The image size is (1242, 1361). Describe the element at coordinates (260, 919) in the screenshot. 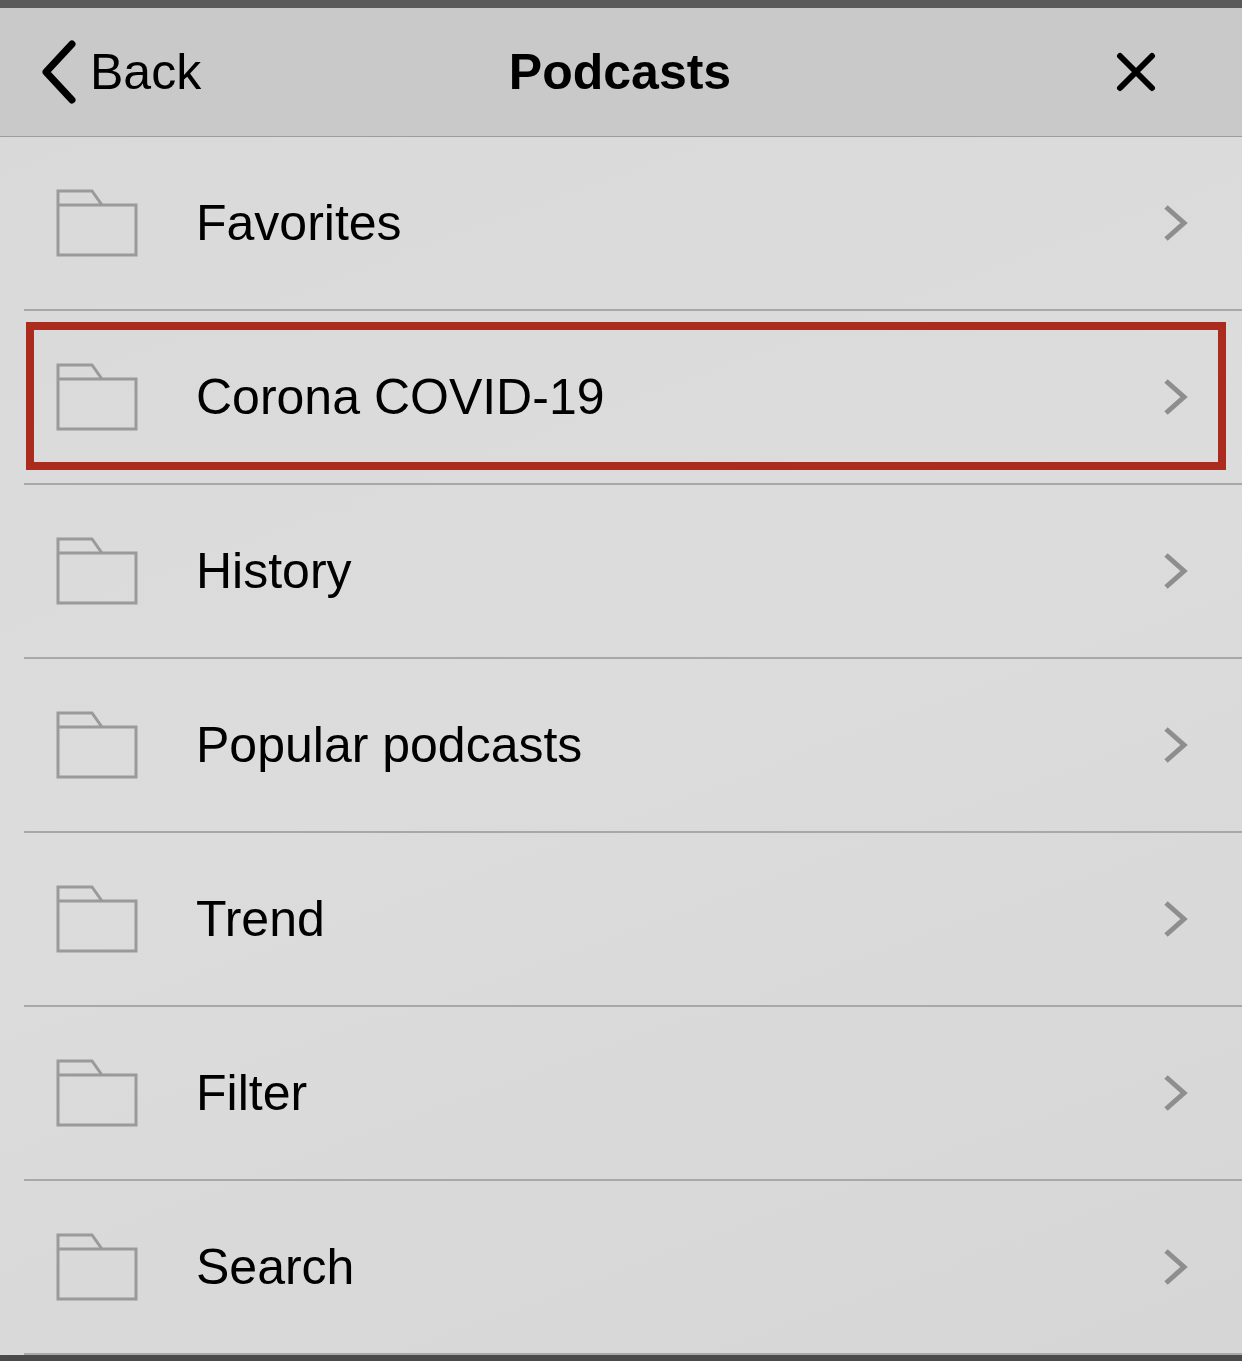

I see `folder-label: Trend` at that location.